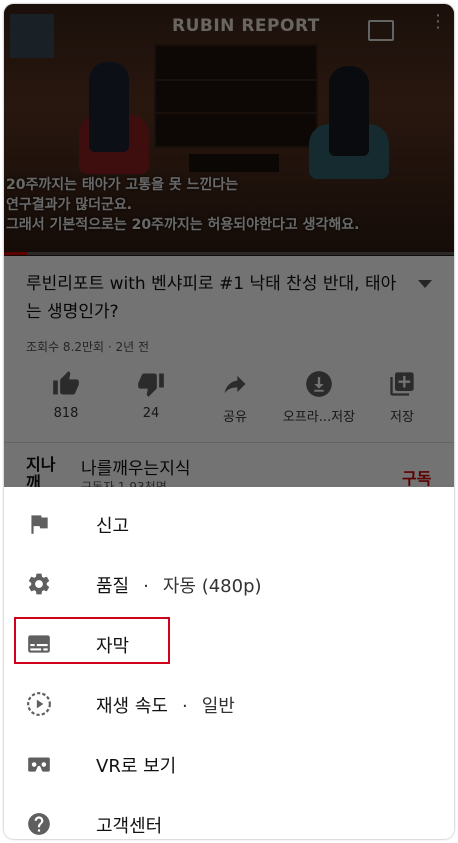 The image size is (458, 843). I want to click on add-to-playlist-icon, so click(402, 384).